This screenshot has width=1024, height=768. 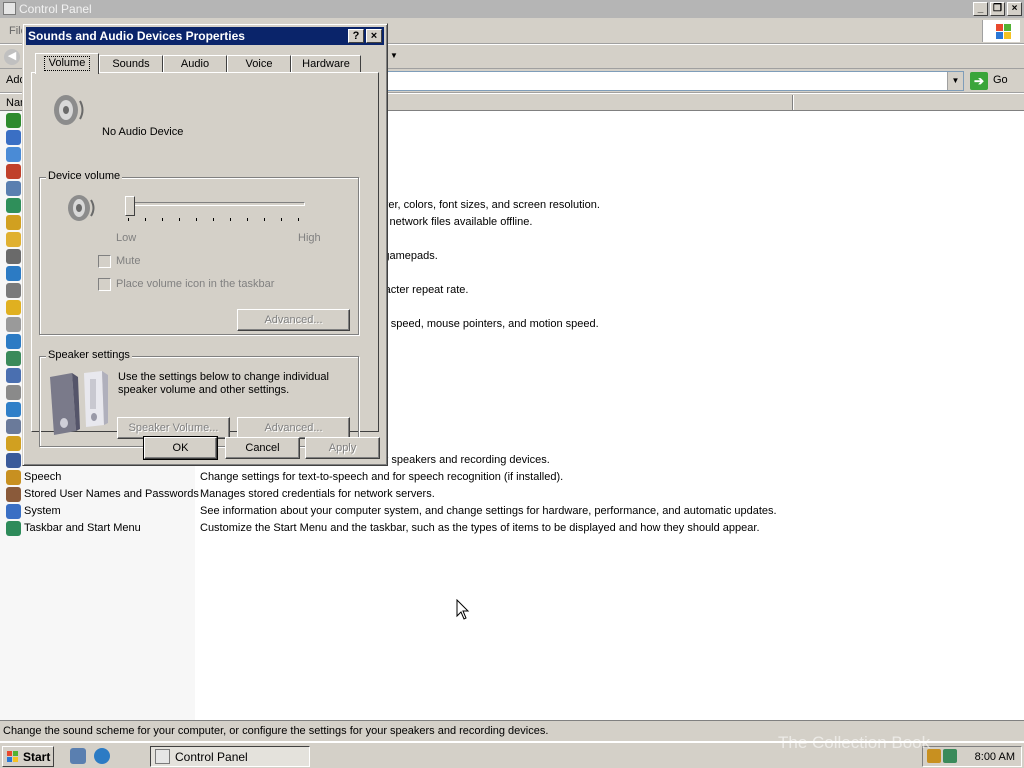 What do you see at coordinates (78, 756) in the screenshot?
I see `show-desktop-icon` at bounding box center [78, 756].